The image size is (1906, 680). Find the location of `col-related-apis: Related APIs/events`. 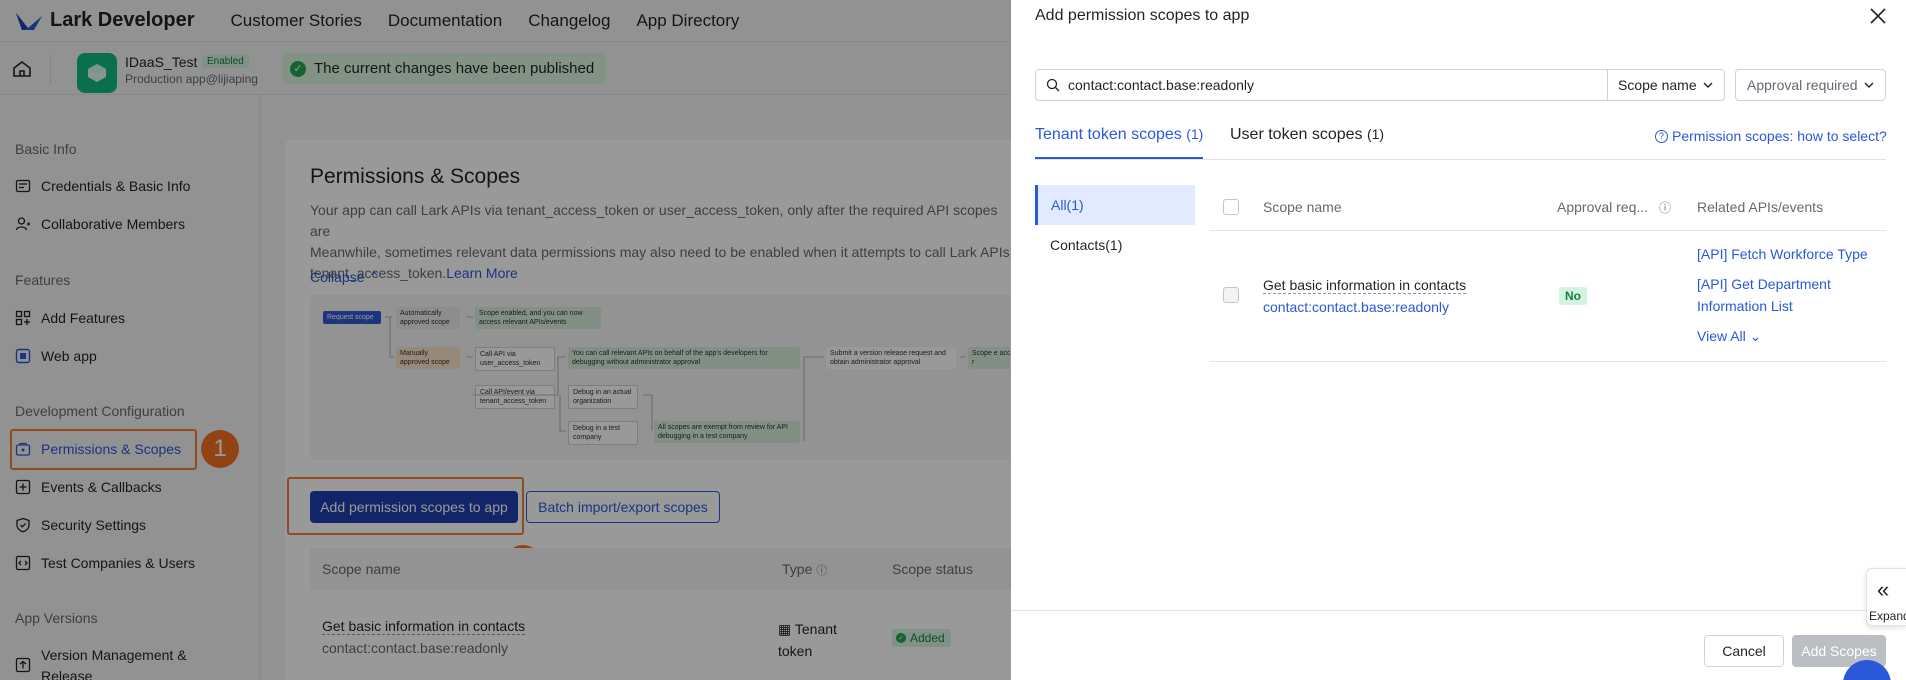

col-related-apis: Related APIs/events is located at coordinates (1760, 207).